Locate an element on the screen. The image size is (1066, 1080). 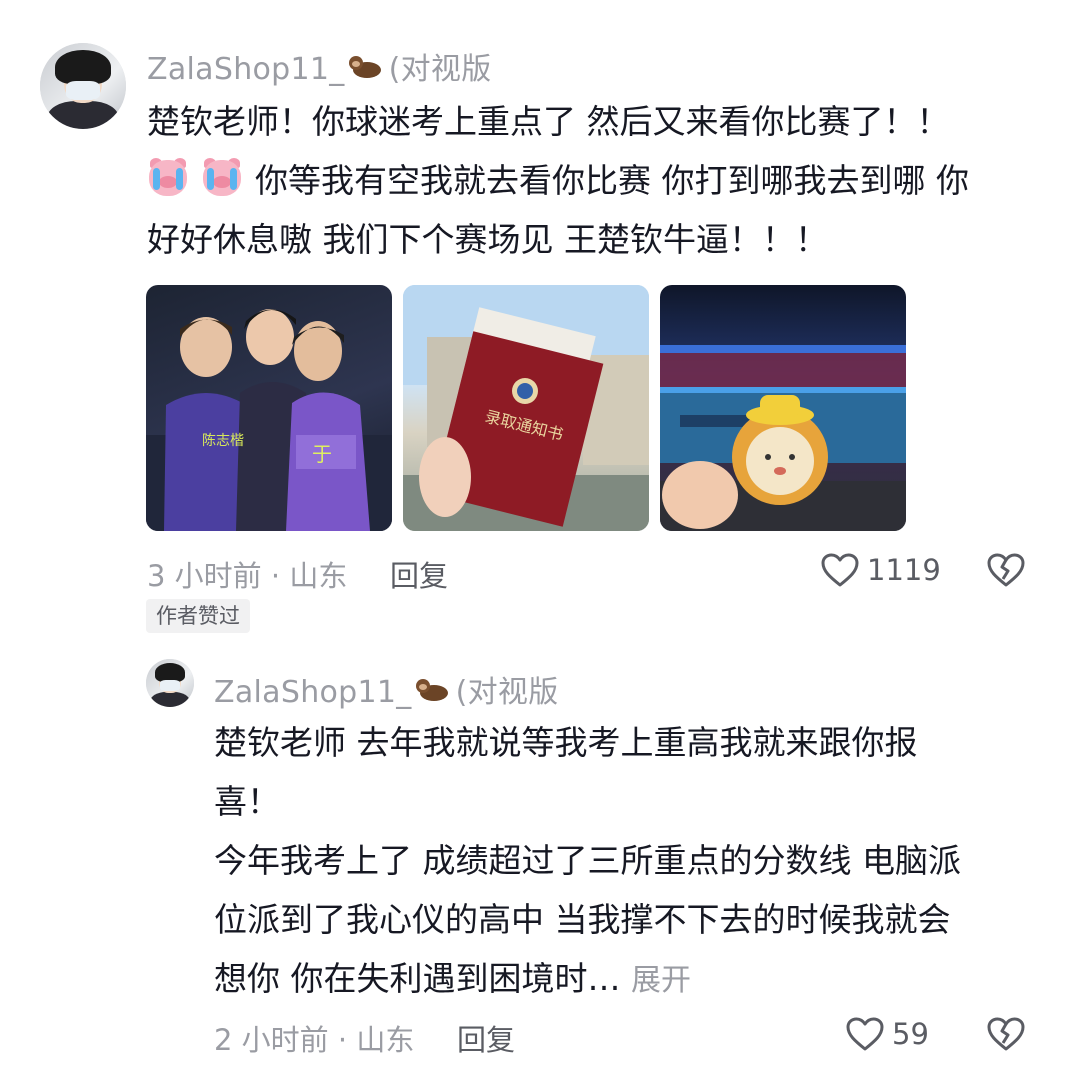
expand-button: 展开 is located at coordinates (661, 980).